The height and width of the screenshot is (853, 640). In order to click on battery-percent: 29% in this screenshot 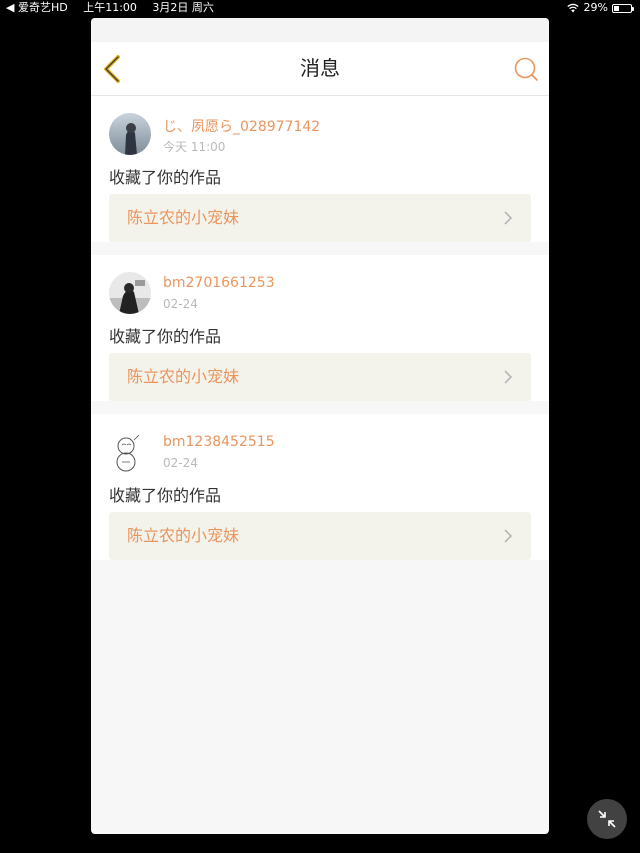, I will do `click(595, 7)`.